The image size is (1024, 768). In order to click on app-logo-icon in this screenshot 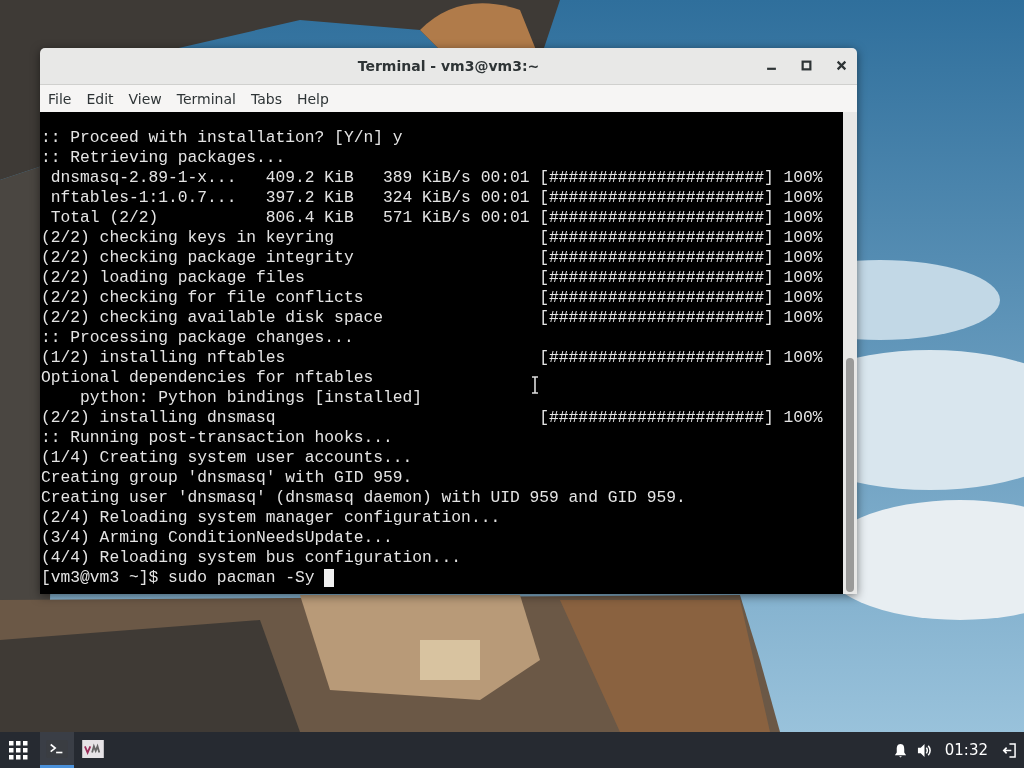, I will do `click(93, 748)`.